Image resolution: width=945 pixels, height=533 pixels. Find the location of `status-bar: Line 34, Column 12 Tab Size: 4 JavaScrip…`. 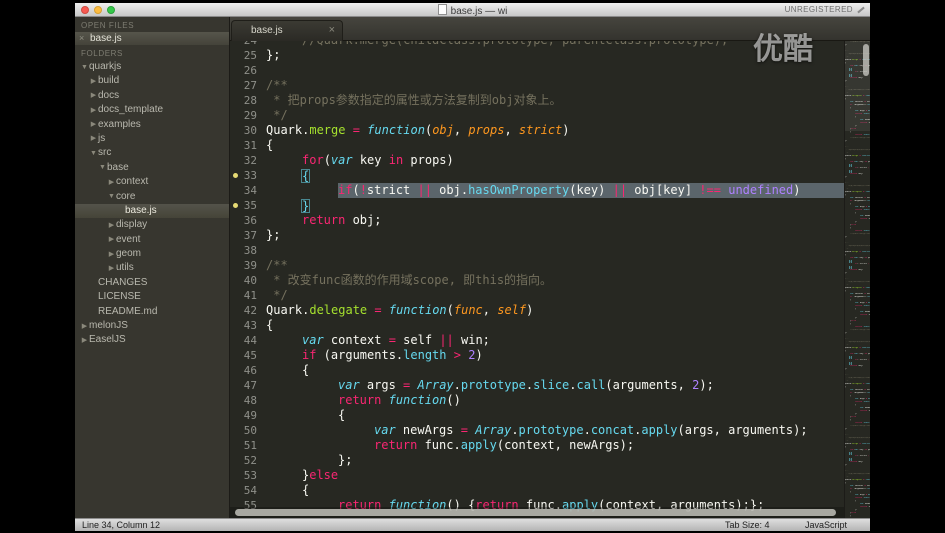

status-bar: Line 34, Column 12 Tab Size: 4 JavaScrip… is located at coordinates (472, 524).